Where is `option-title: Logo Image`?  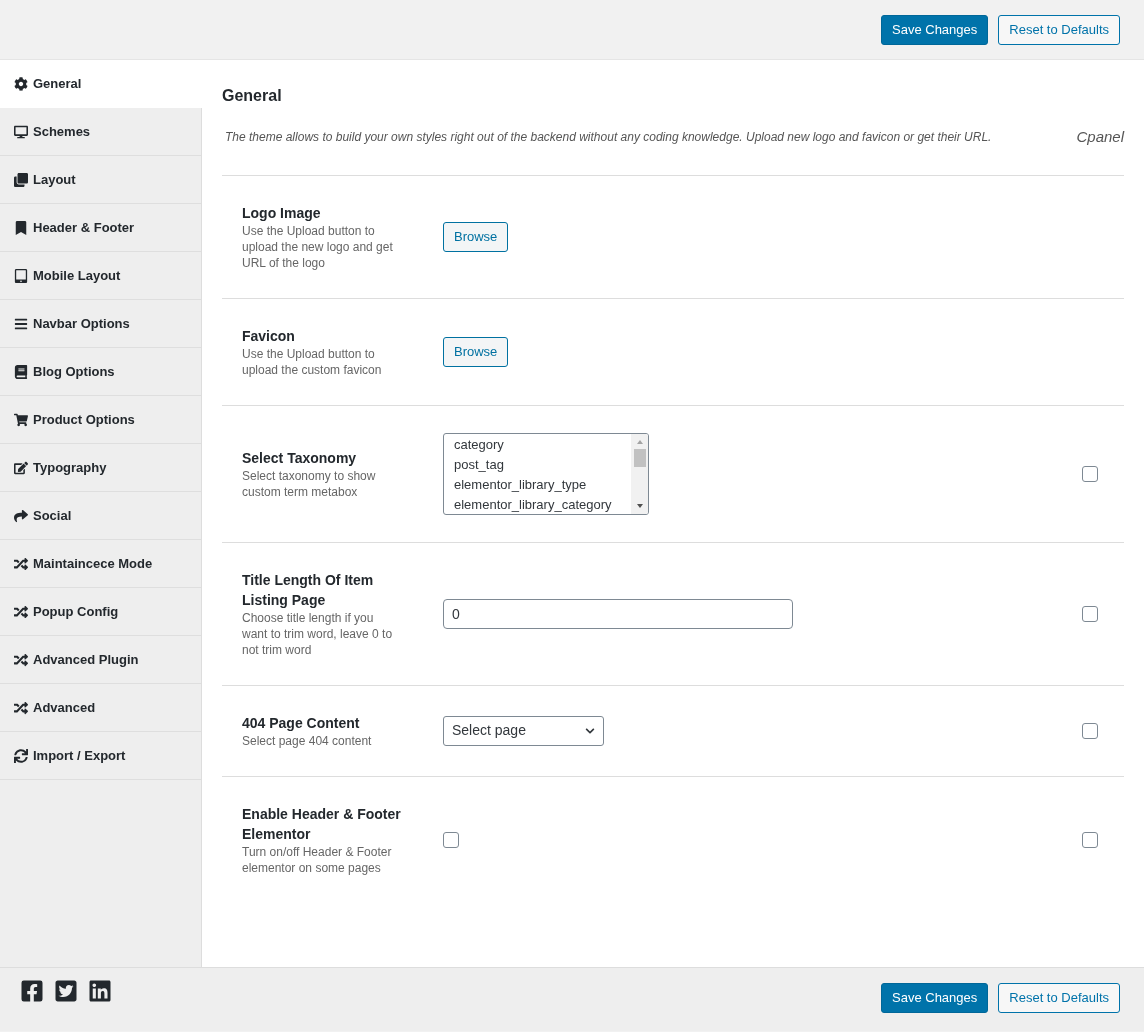
option-title: Logo Image is located at coordinates (282, 213).